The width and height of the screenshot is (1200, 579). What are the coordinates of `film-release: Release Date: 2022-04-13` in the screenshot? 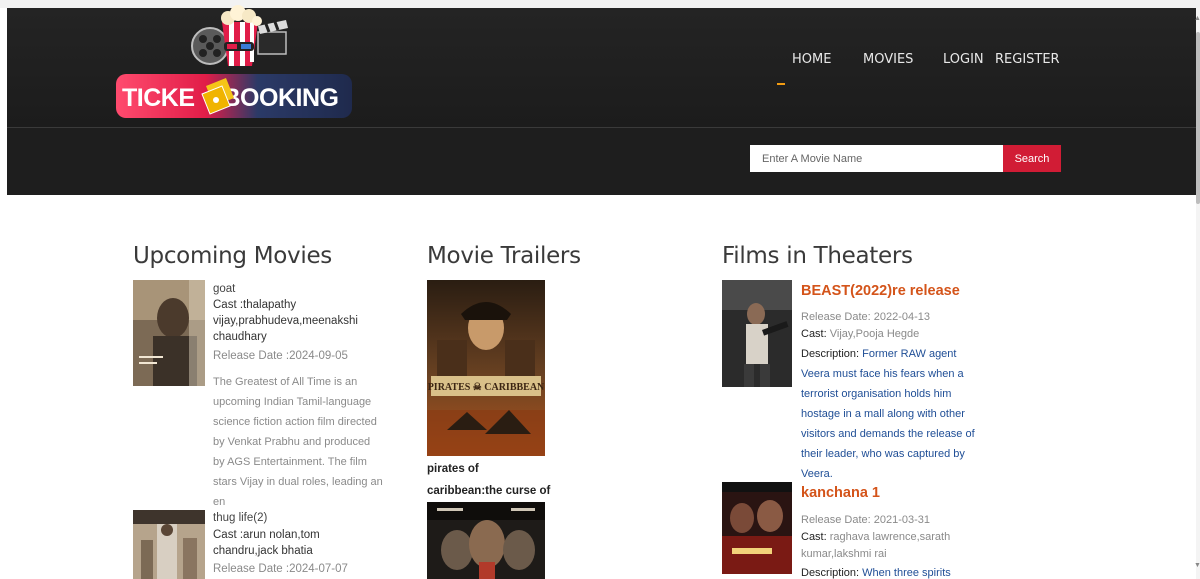 It's located at (866, 317).